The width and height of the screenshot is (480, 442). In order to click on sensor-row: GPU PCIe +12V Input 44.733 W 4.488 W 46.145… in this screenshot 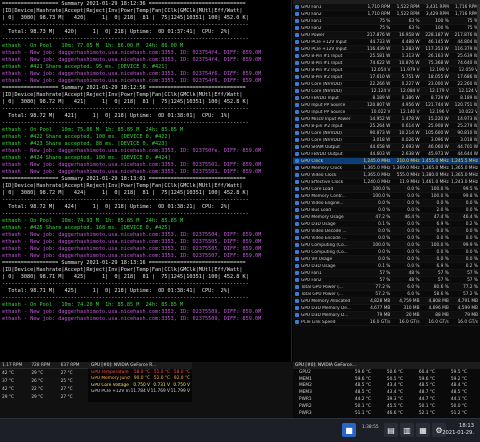, I will do `click(386, 42)`.